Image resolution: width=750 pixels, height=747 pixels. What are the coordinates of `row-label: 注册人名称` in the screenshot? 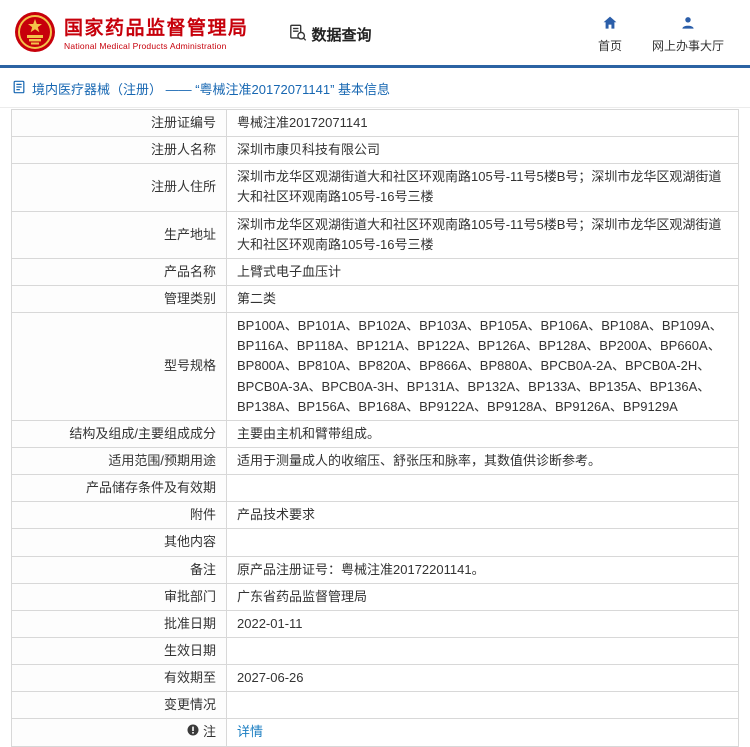 It's located at (119, 150).